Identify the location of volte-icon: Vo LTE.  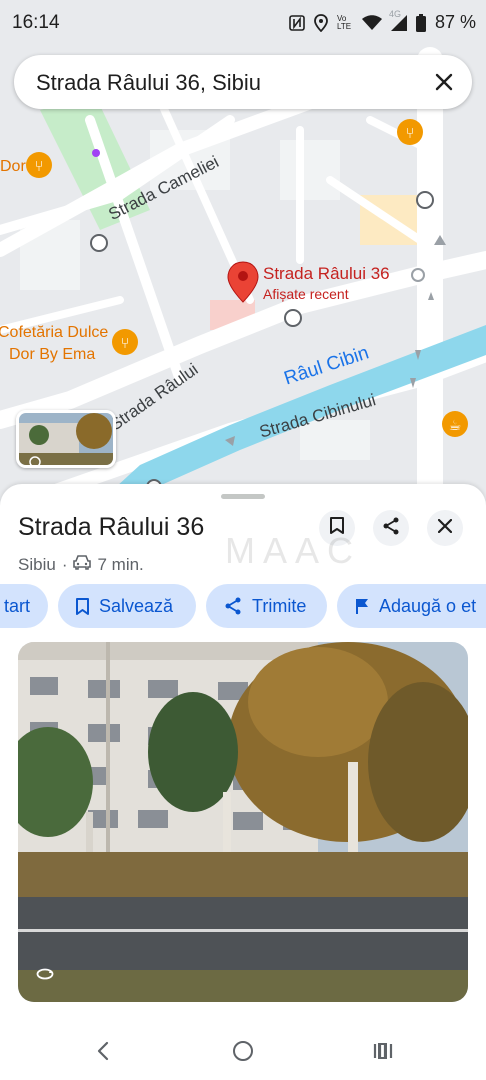
(344, 22).